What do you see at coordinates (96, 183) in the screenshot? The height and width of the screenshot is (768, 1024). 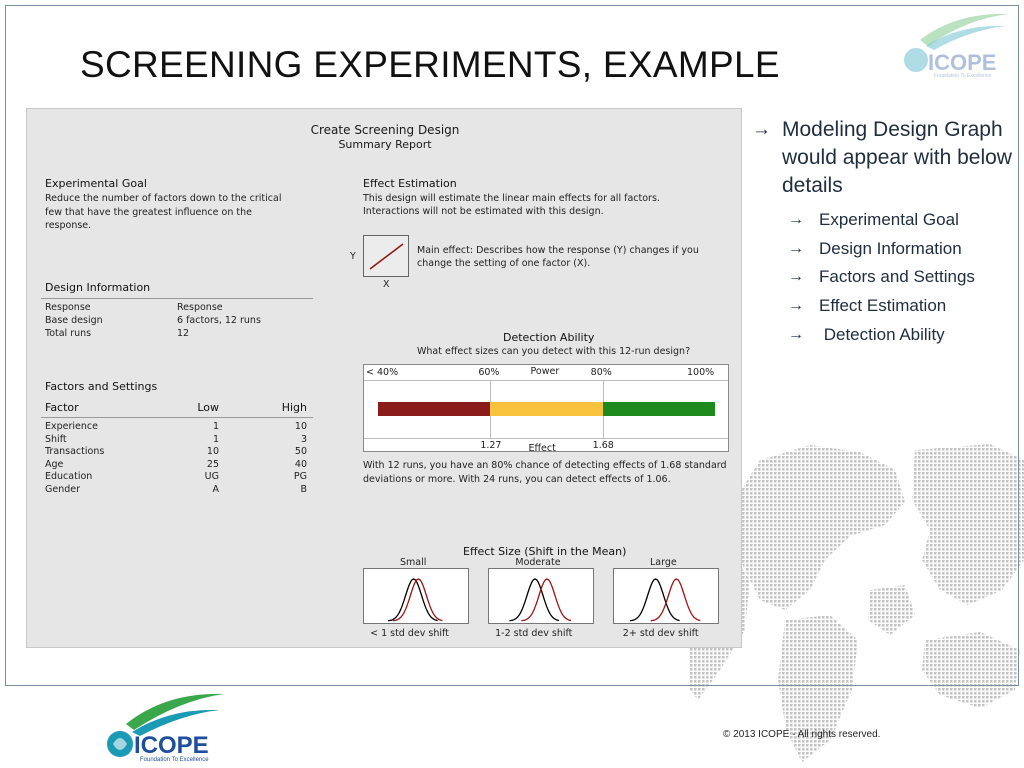 I see `experimental-goal-heading: Experimental Goal` at bounding box center [96, 183].